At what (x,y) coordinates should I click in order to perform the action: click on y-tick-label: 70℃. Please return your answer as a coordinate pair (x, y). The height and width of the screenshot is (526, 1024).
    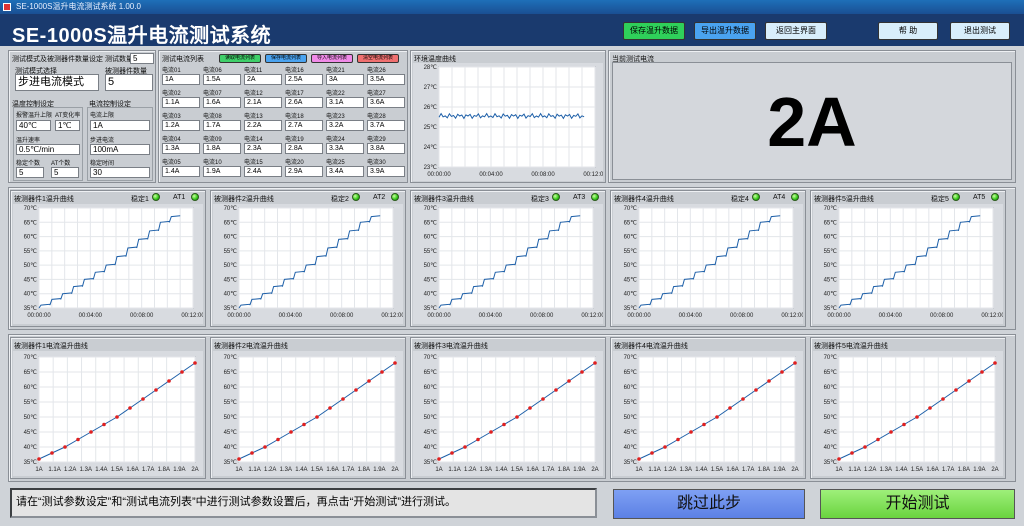
    Looking at the image, I should click on (831, 209).